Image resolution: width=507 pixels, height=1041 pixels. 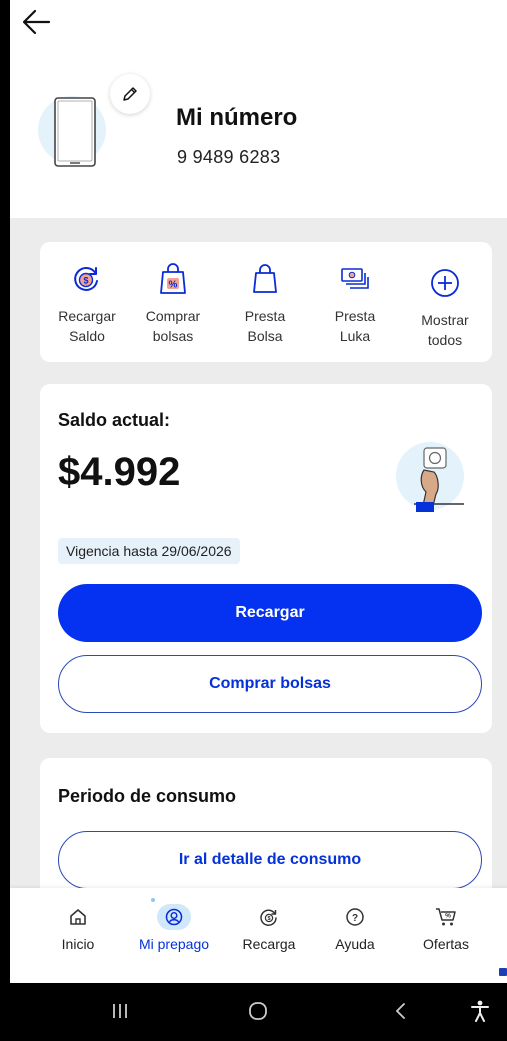 What do you see at coordinates (153, 900) in the screenshot?
I see `nav-dot` at bounding box center [153, 900].